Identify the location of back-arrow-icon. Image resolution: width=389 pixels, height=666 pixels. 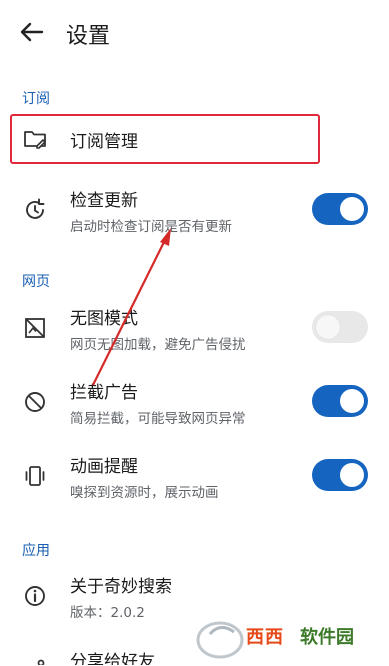
(32, 32).